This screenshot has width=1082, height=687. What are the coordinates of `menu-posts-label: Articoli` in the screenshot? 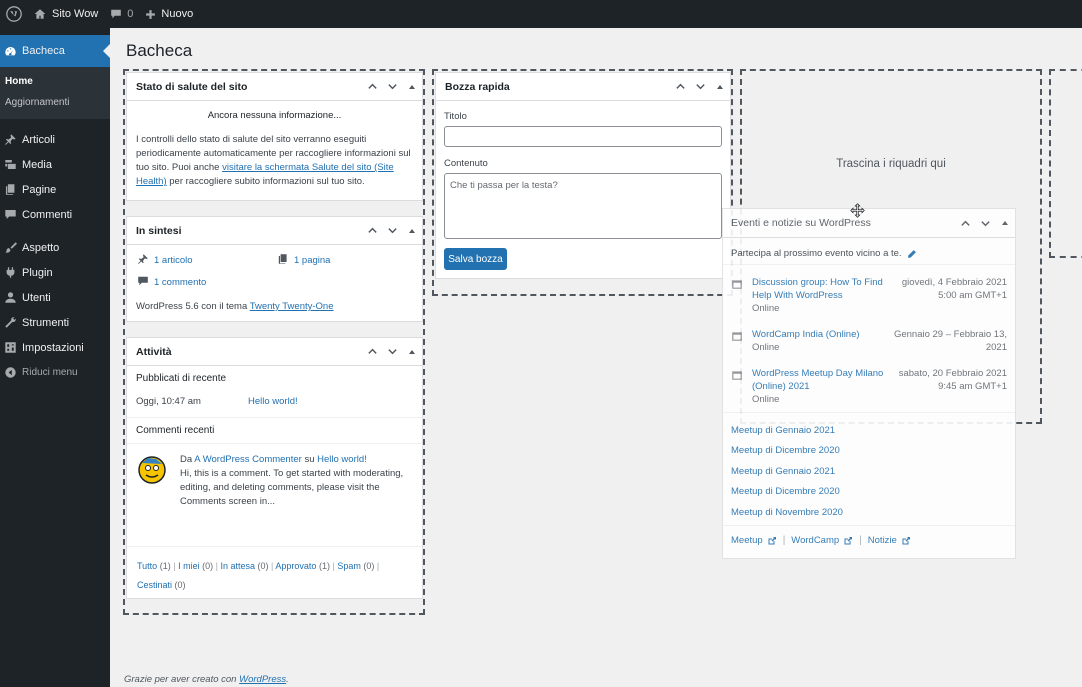 It's located at (39, 139).